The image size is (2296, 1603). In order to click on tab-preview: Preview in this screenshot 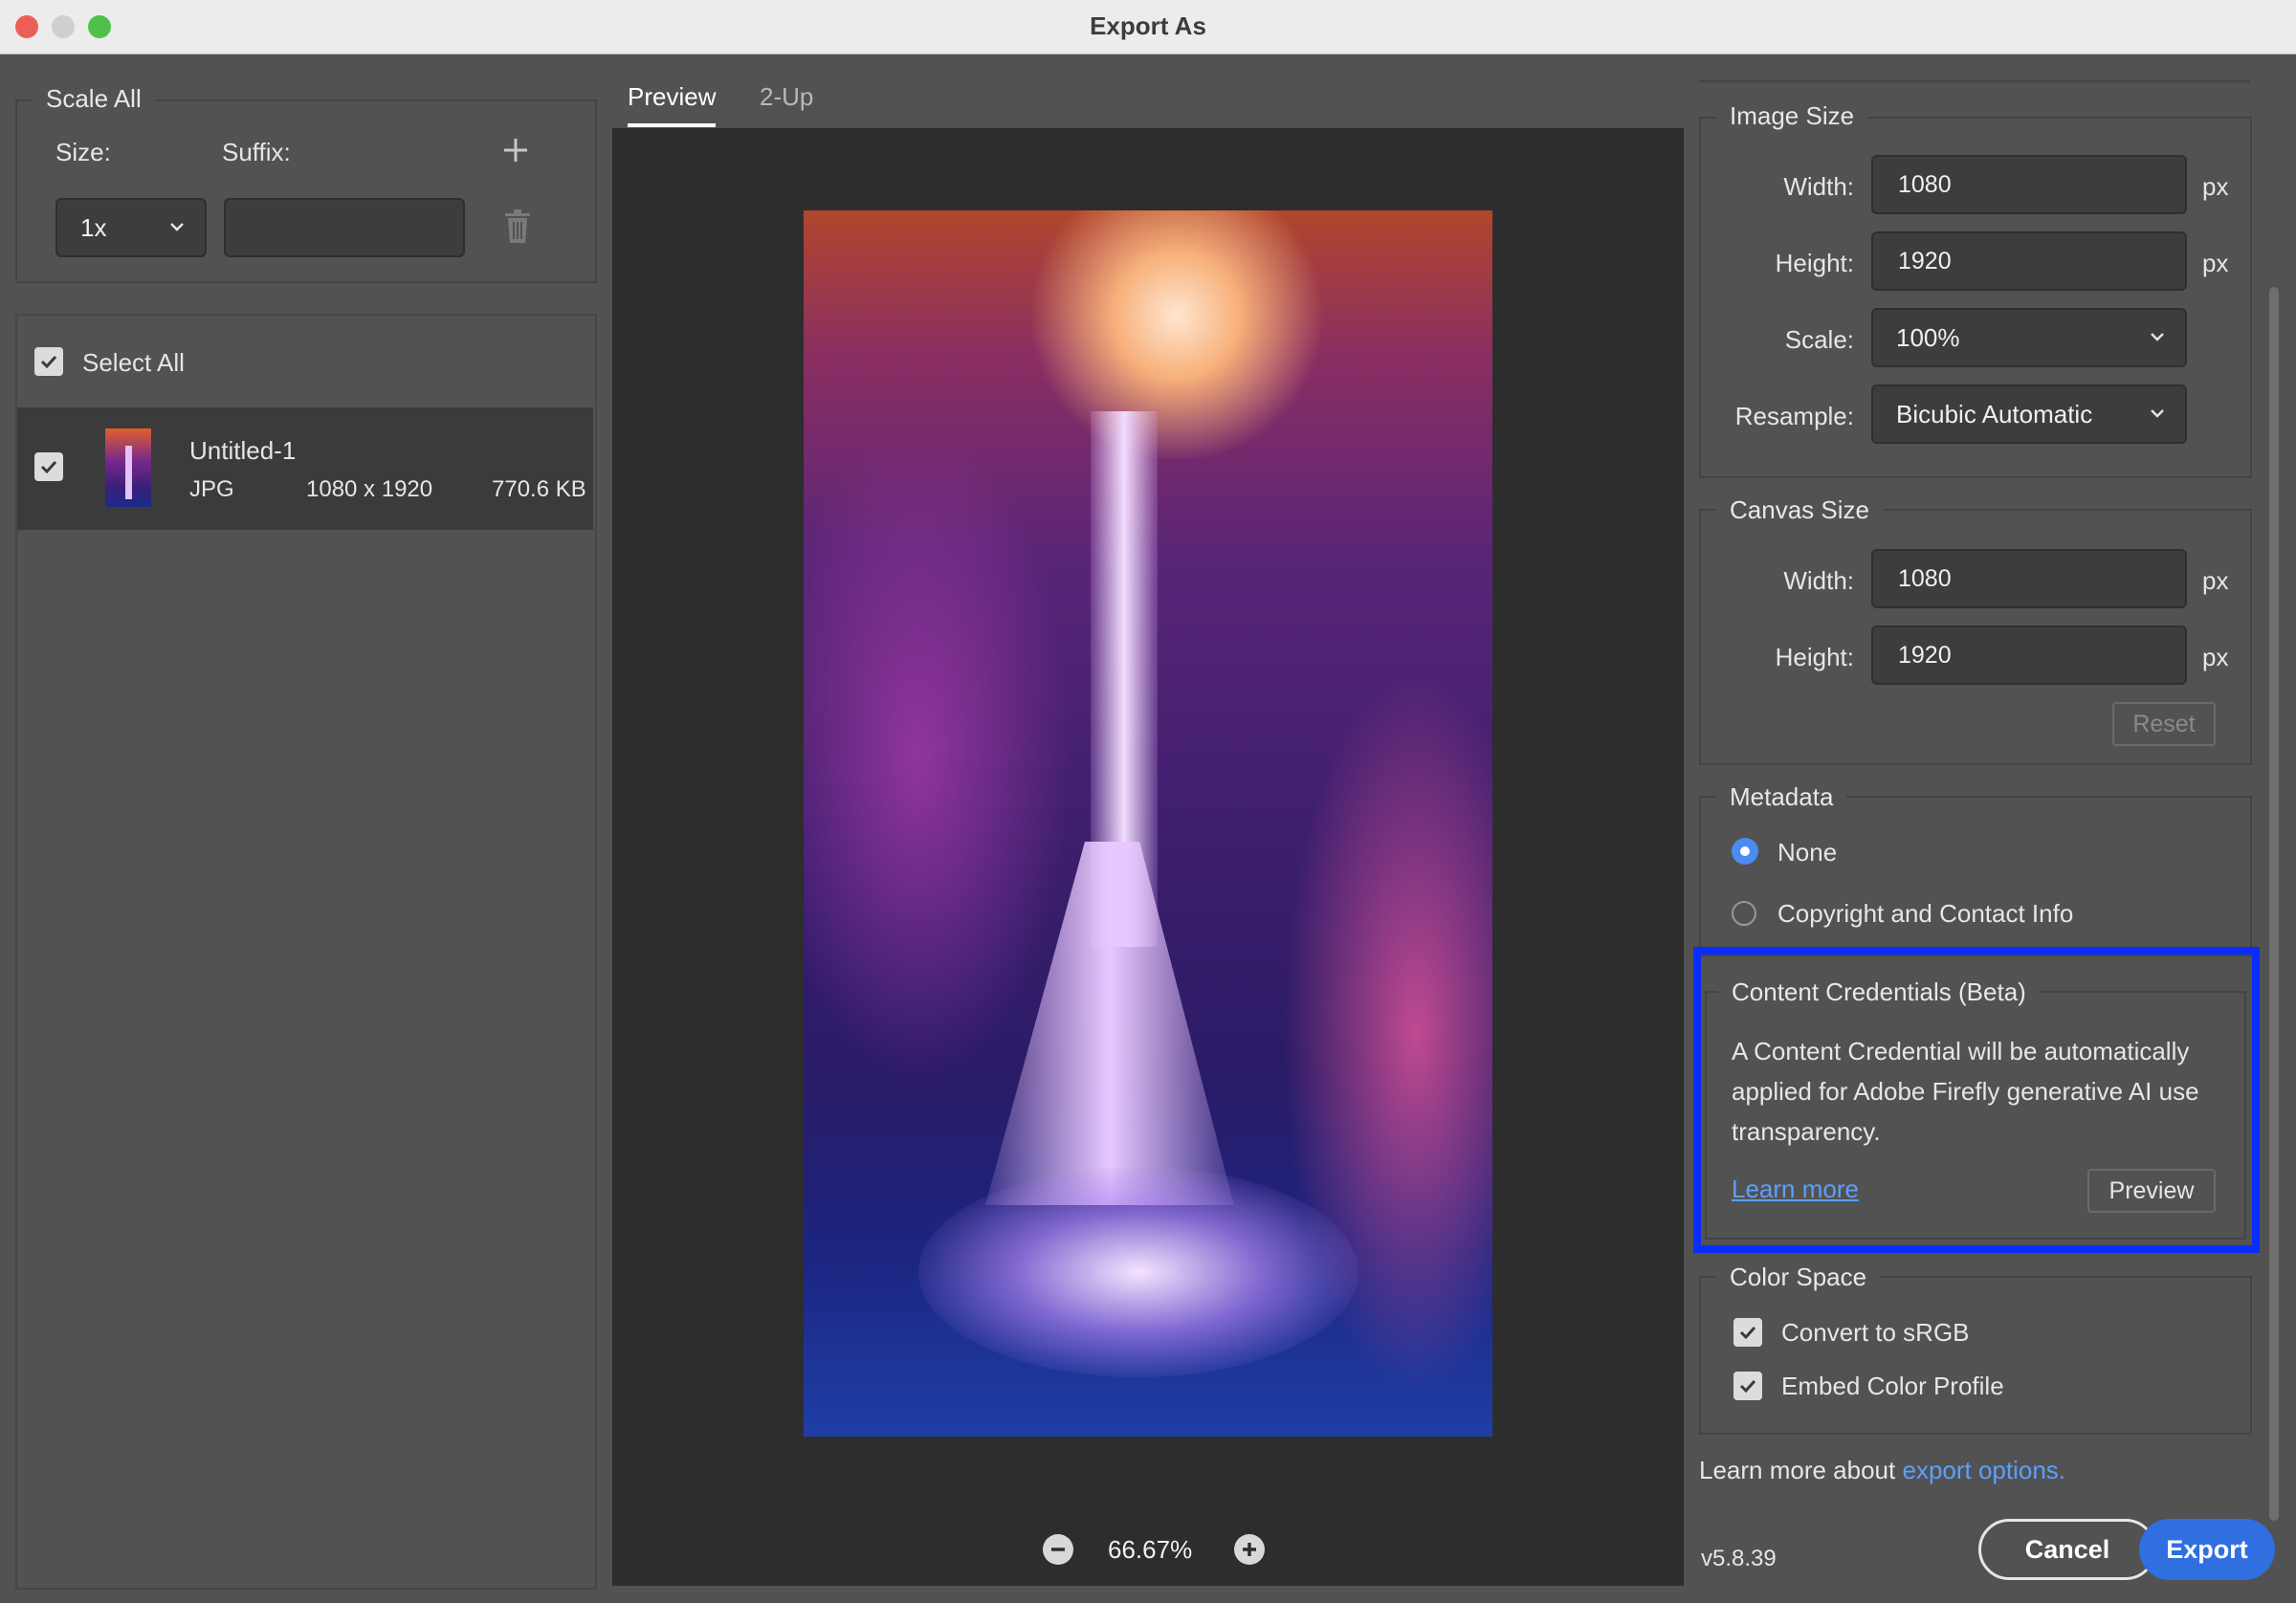, I will do `click(672, 97)`.